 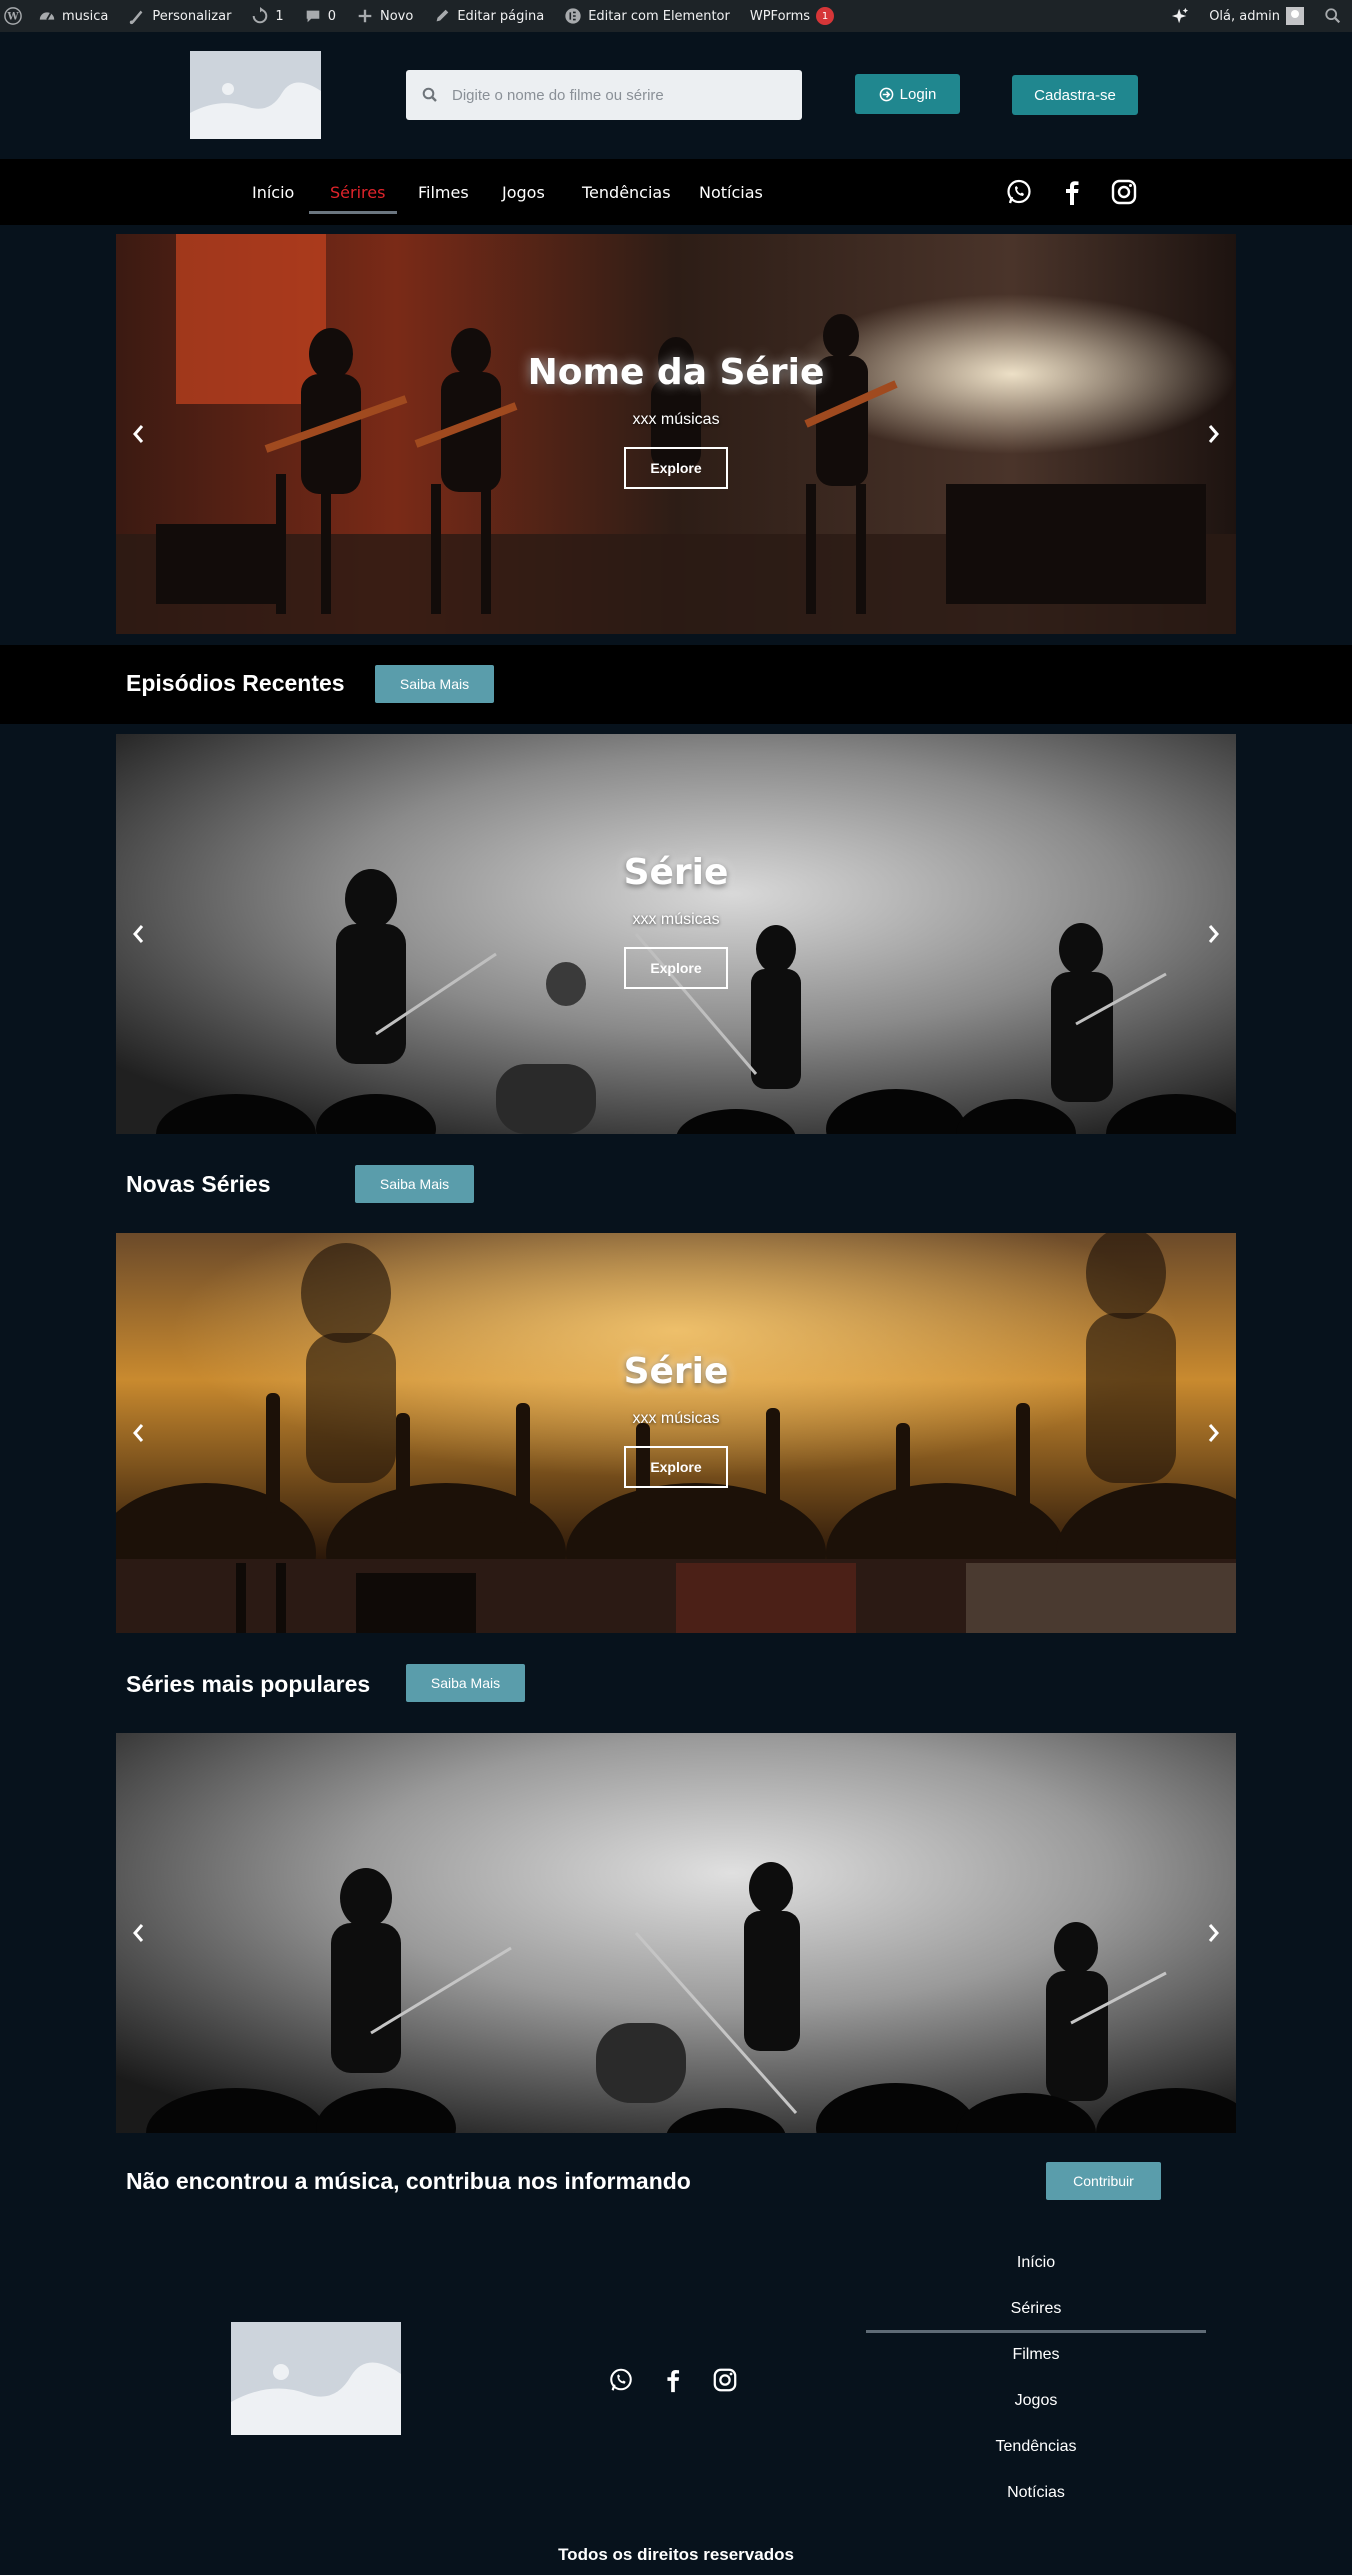 What do you see at coordinates (1036, 2447) in the screenshot?
I see `footer-link-tendencias: Tendências` at bounding box center [1036, 2447].